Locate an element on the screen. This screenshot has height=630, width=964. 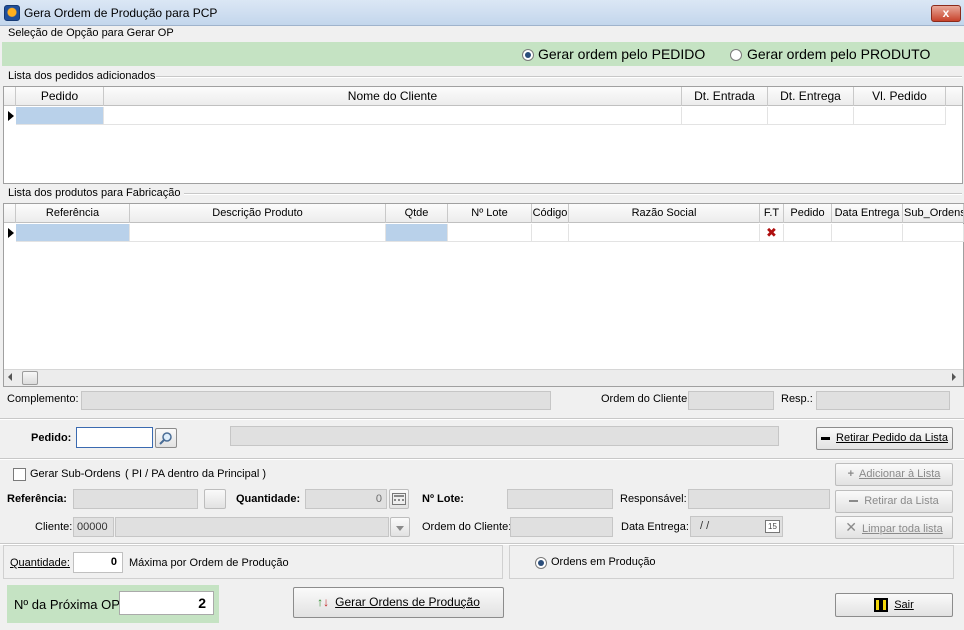
ordem-cliente-sub-label: Ordem do Cliente: is located at coordinates (467, 527).